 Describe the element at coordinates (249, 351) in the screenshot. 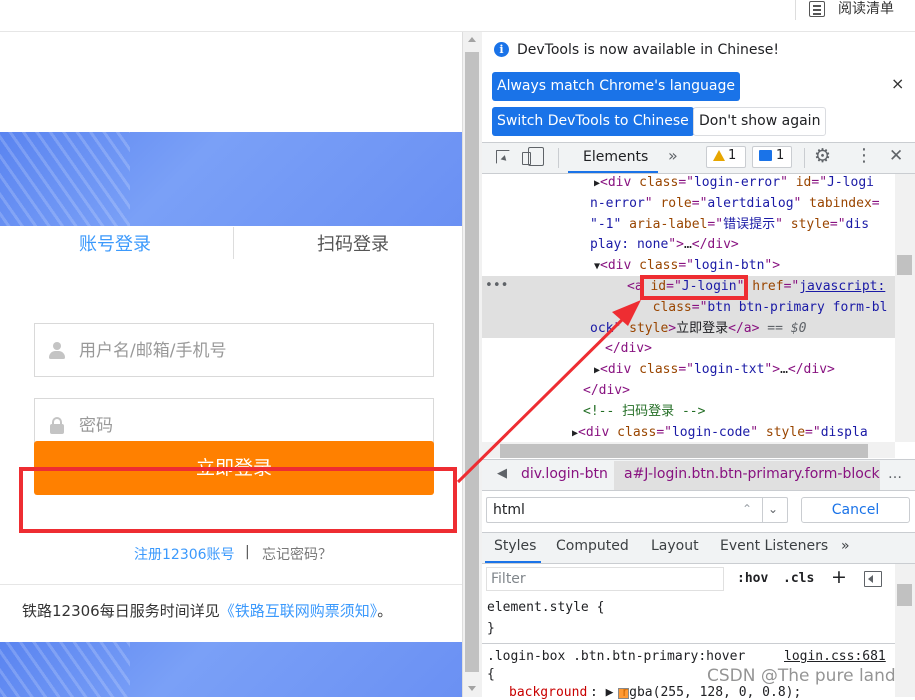

I see `username-input` at that location.